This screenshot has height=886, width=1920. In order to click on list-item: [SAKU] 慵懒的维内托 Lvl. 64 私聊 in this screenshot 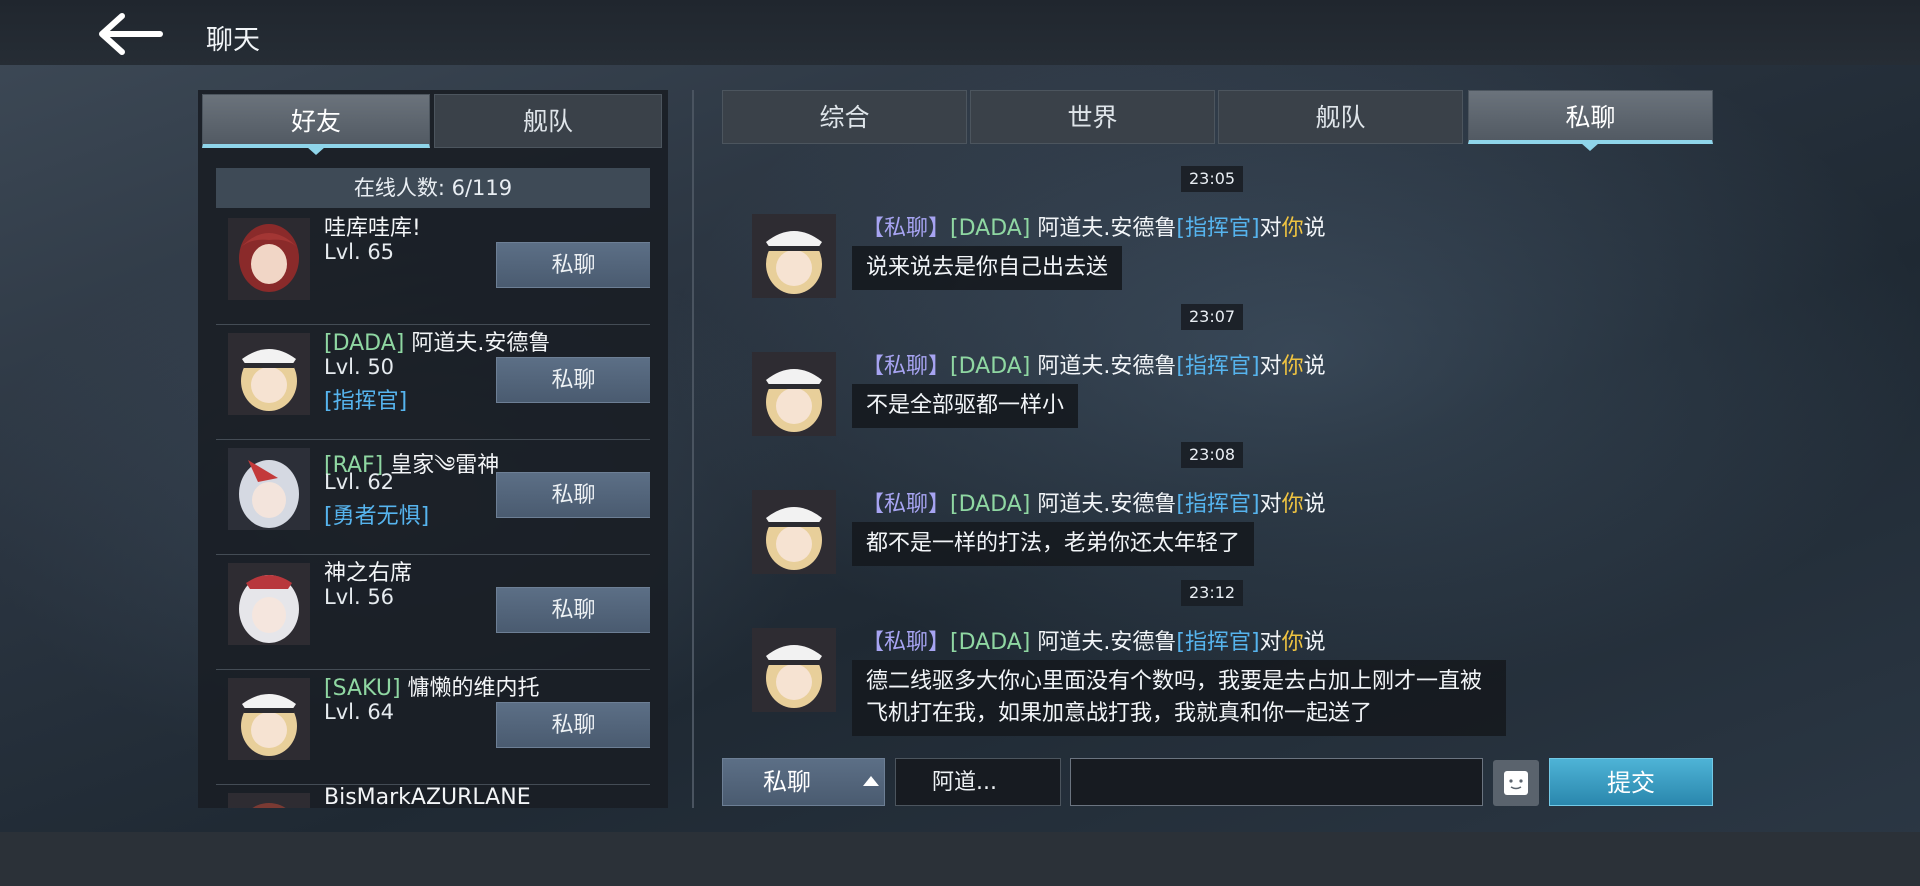, I will do `click(433, 727)`.